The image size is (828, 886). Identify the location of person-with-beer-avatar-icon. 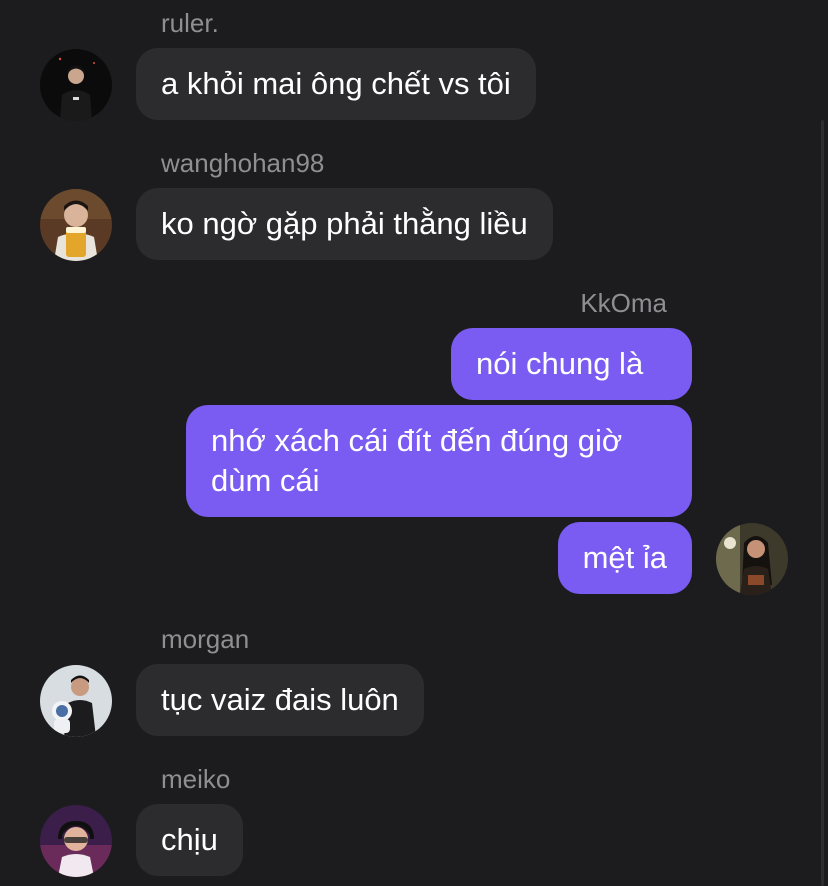
(76, 225).